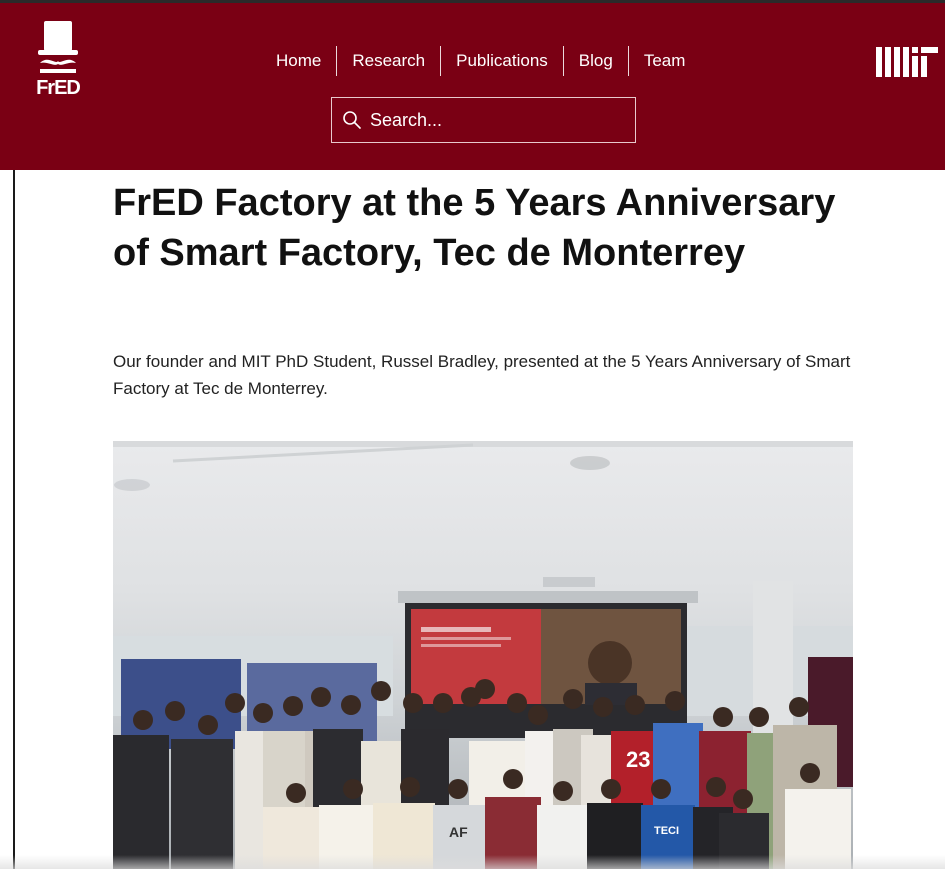  Describe the element at coordinates (665, 61) in the screenshot. I see `nav-team: Team` at that location.